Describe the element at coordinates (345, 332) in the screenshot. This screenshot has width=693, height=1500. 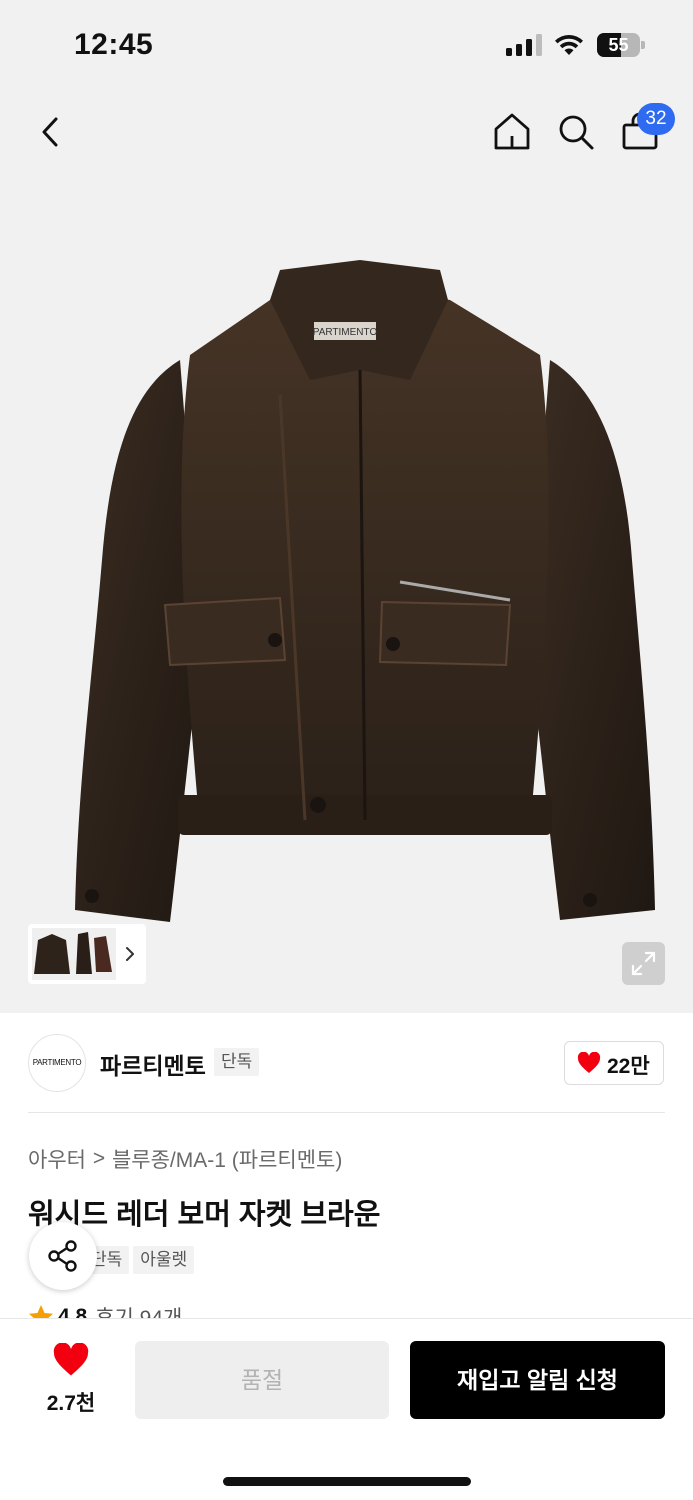
I see `jacket-label: PARTIMENTO` at that location.